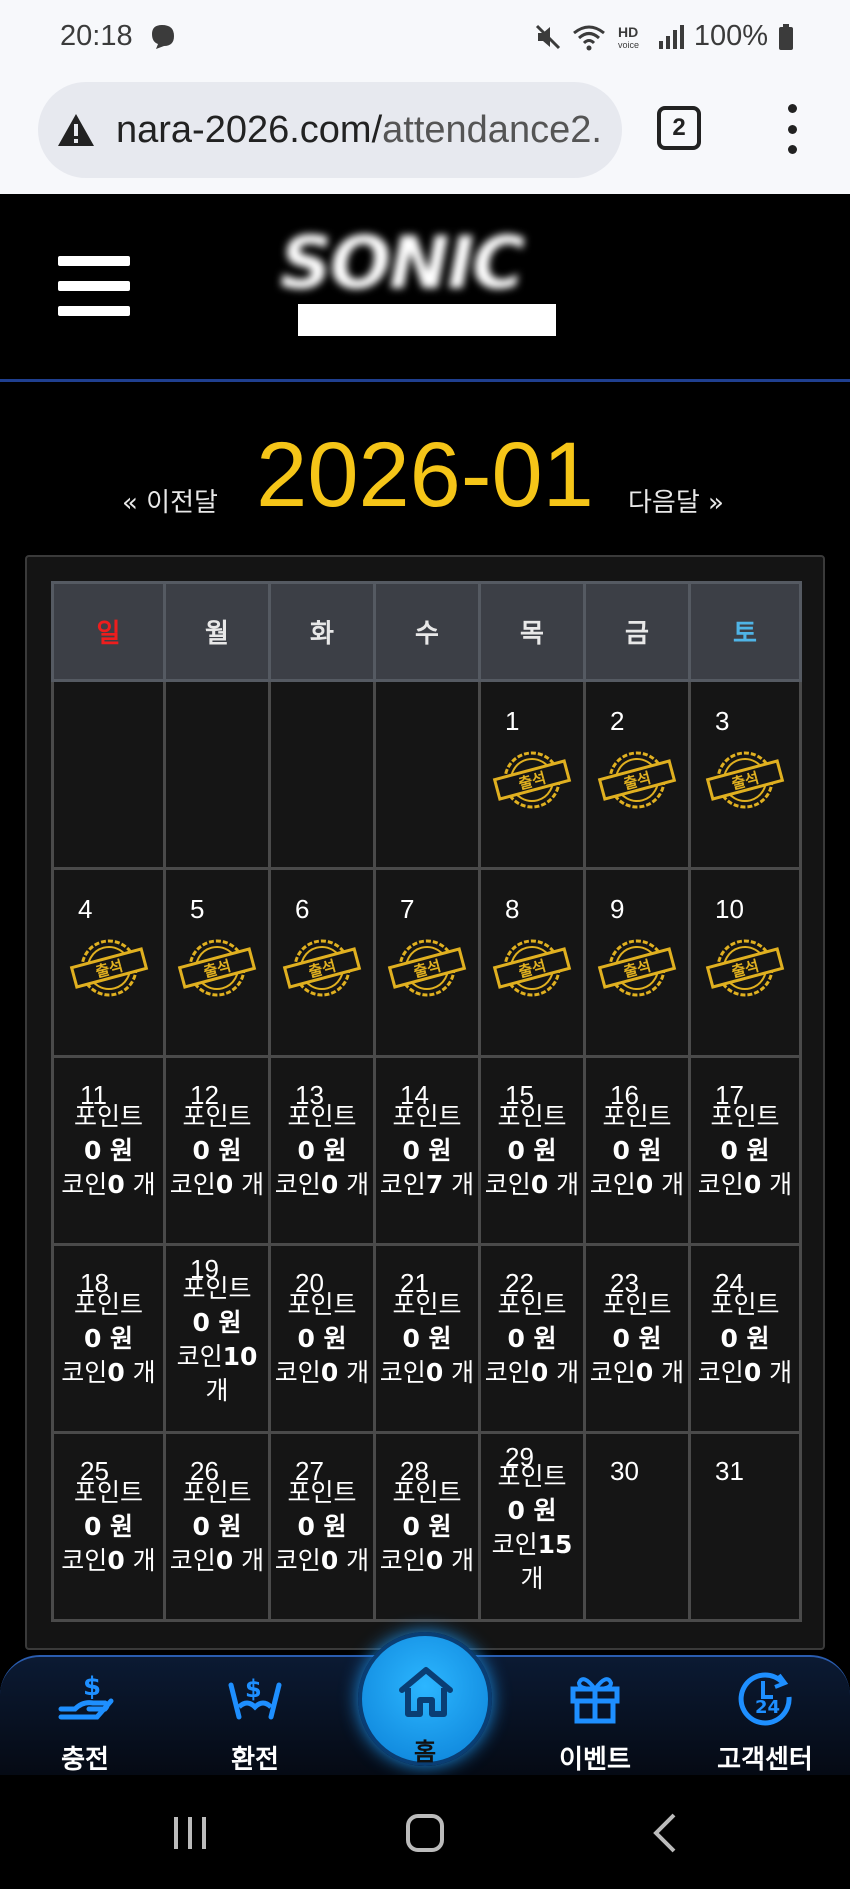 This screenshot has height=1889, width=850. I want to click on weekday-header-row: 일 월 화 수 목 금 토, so click(426, 631).